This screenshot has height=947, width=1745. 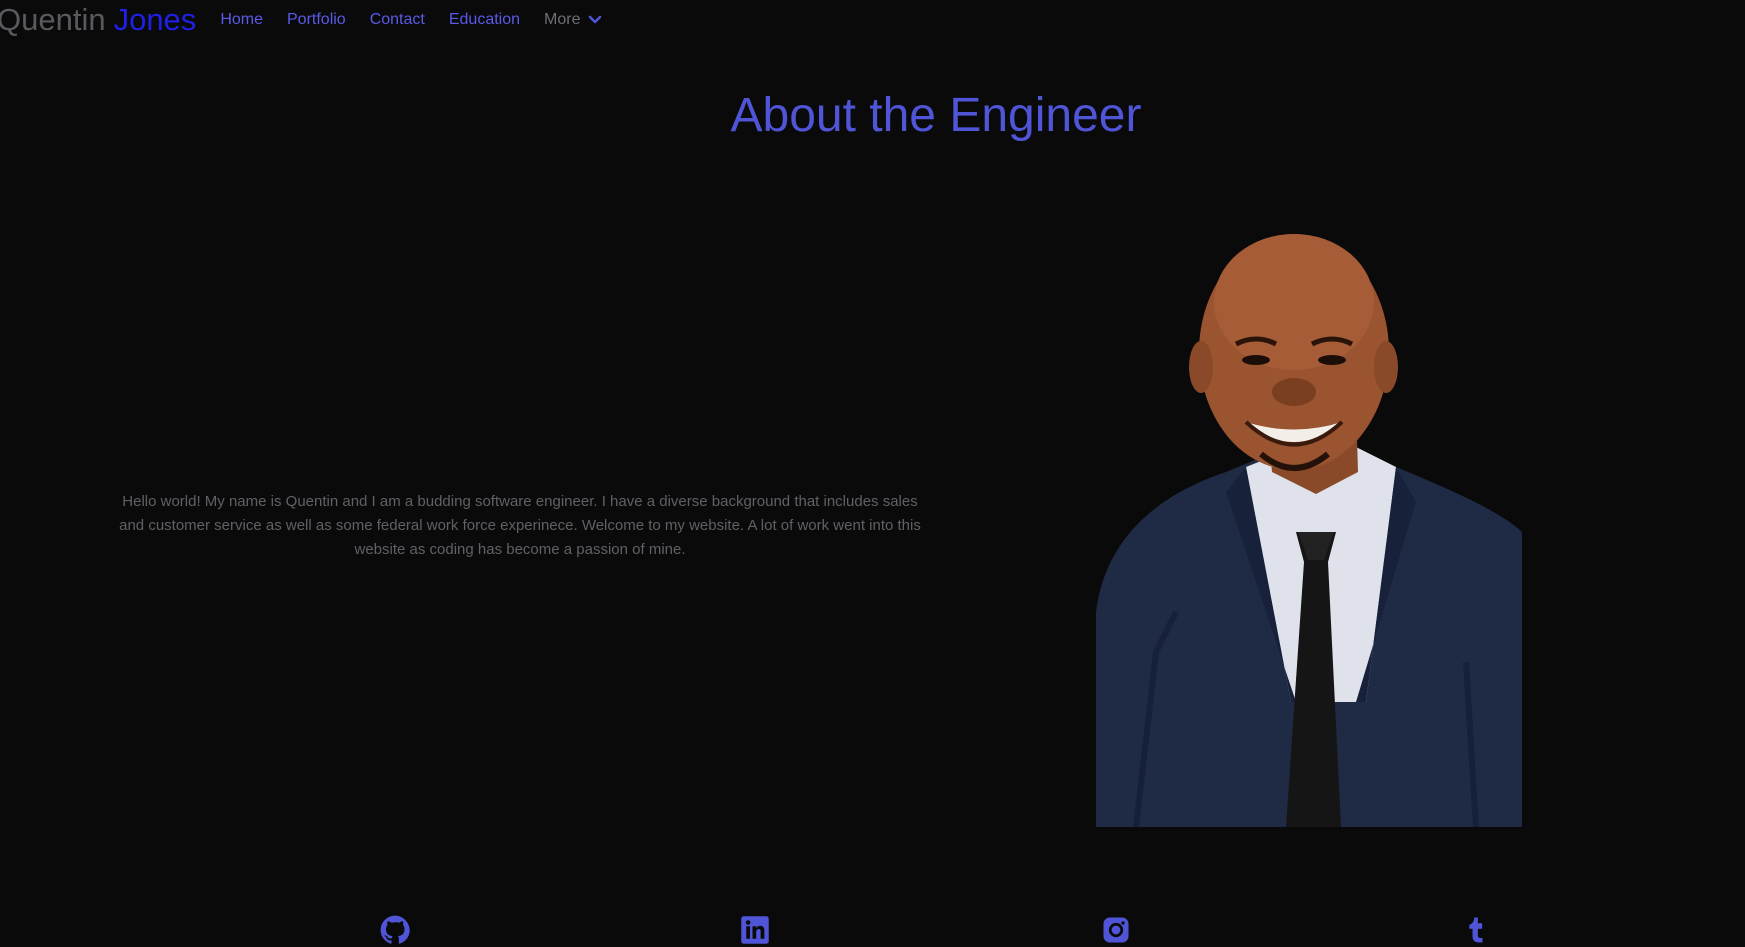 I want to click on nav-link-contact: Contact, so click(x=397, y=20).